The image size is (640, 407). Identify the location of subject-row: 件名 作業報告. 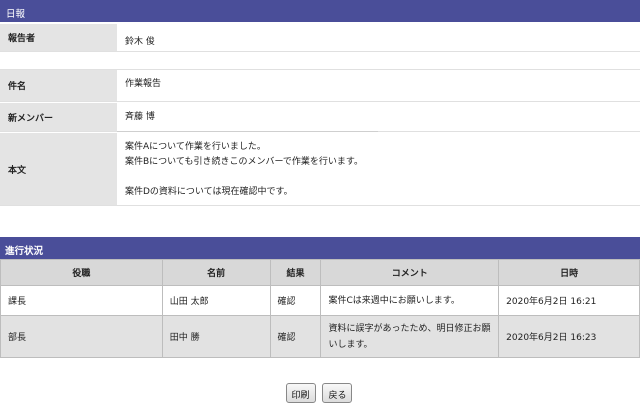
(320, 85).